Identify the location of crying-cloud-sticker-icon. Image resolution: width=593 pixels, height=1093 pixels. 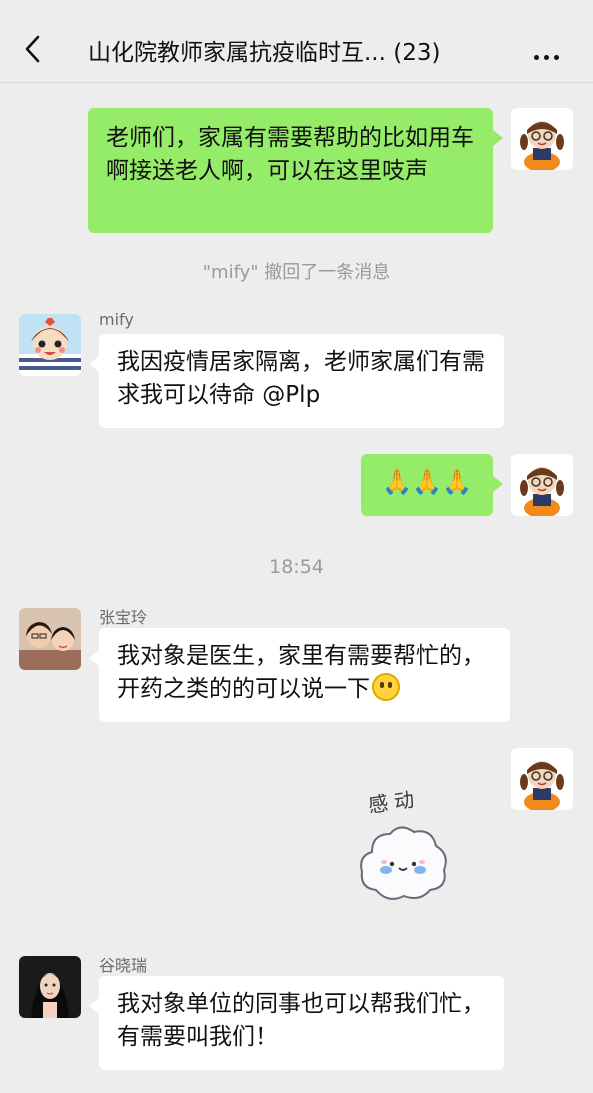
(403, 863).